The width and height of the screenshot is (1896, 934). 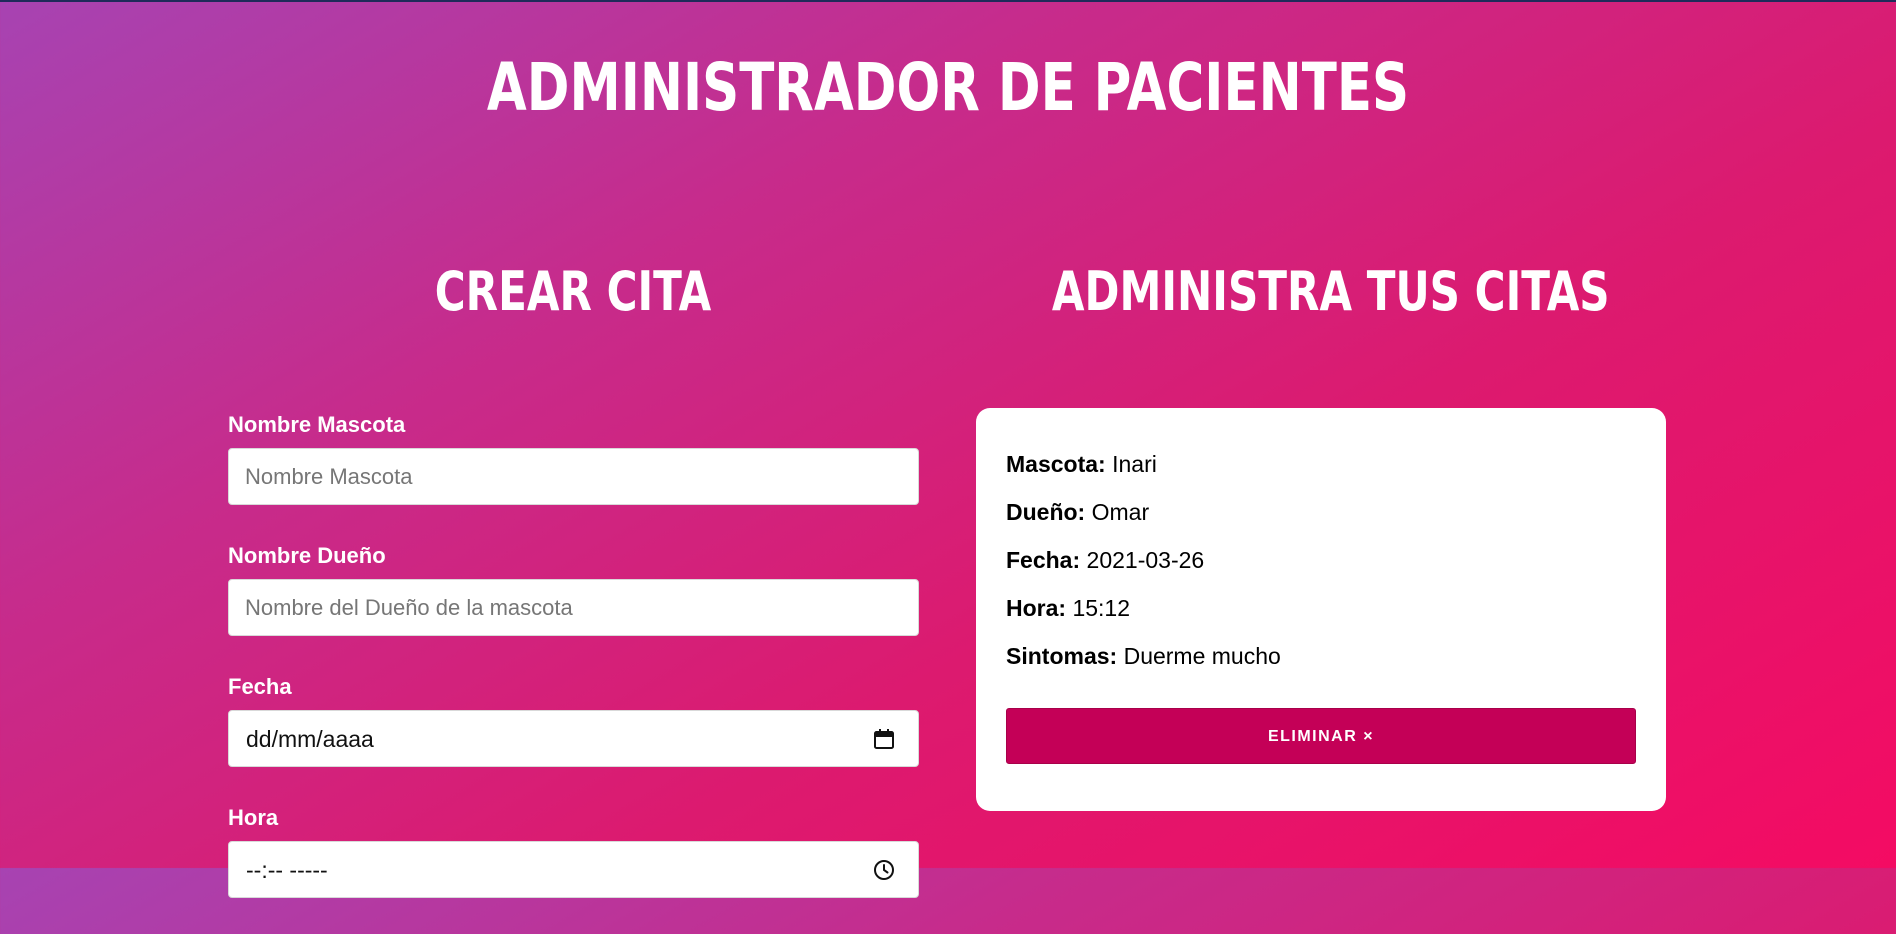 I want to click on date-label-card: Fecha:, so click(x=1043, y=560).